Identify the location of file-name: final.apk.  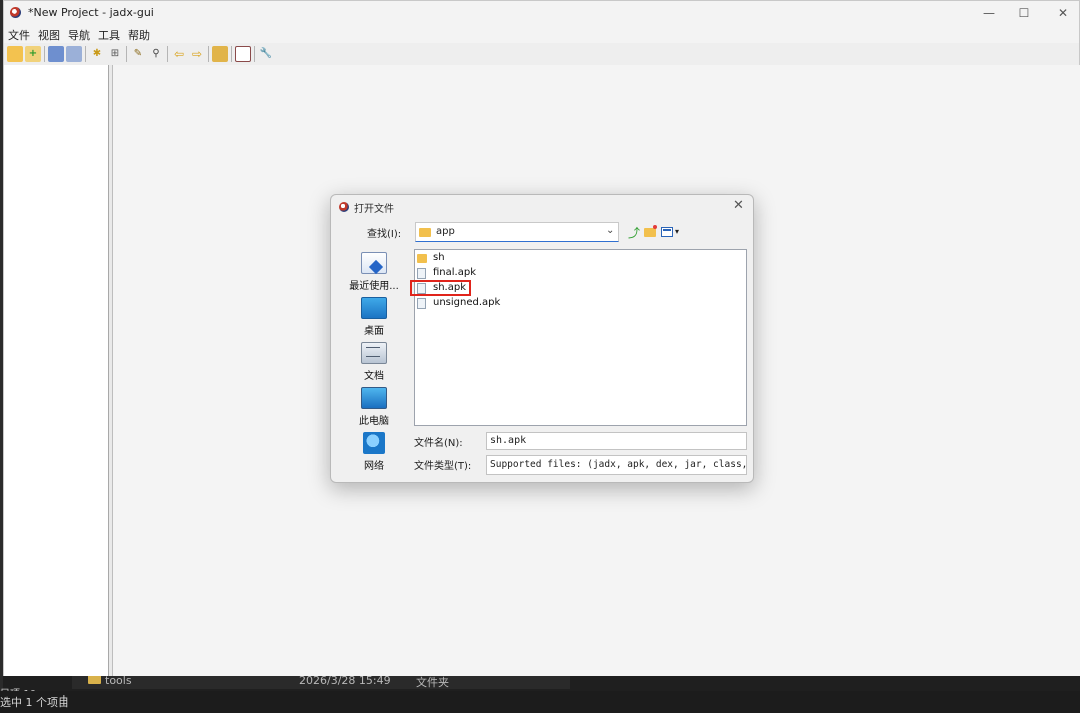
(454, 272).